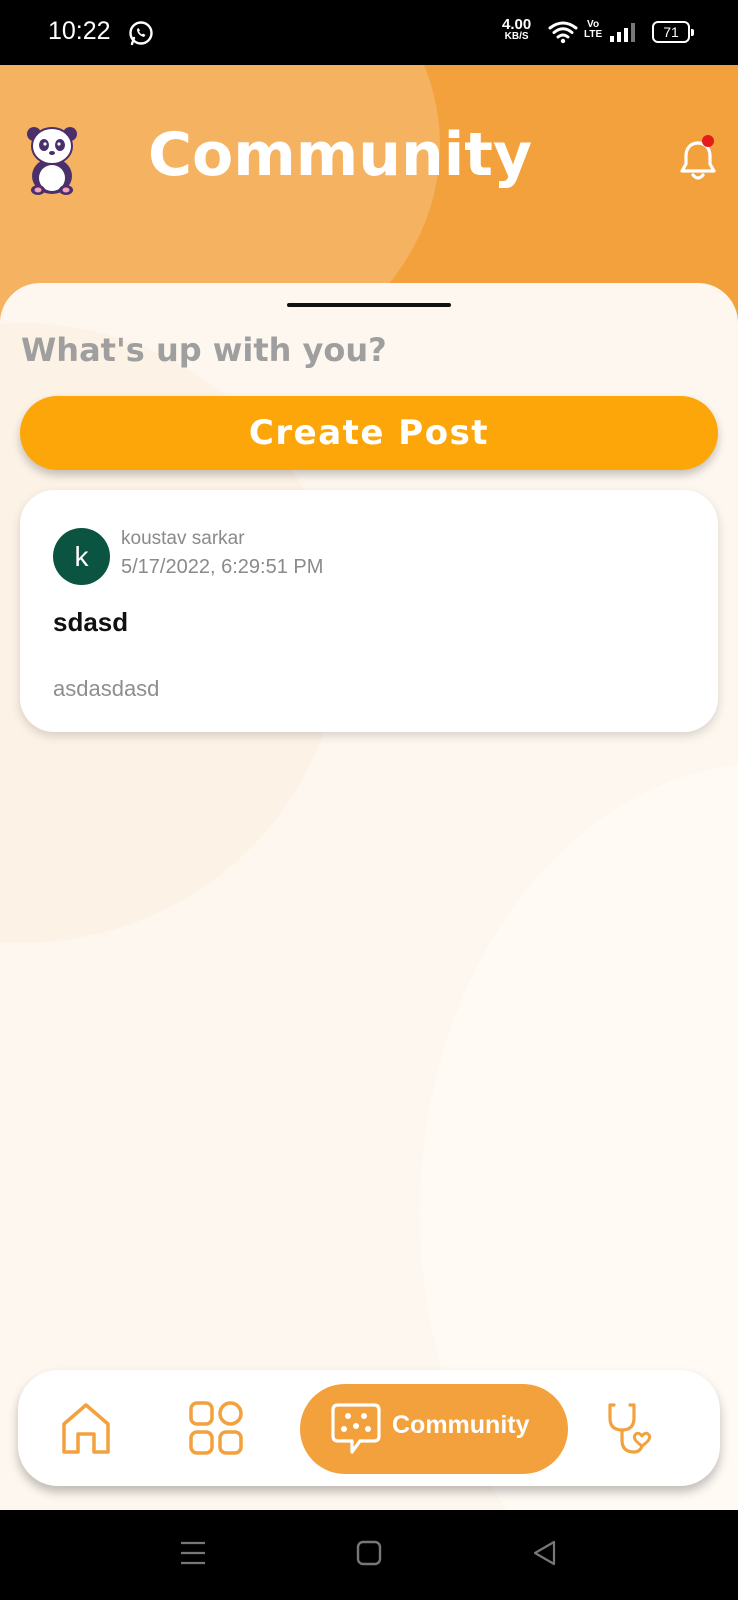 This screenshot has width=738, height=1600. What do you see at coordinates (563, 32) in the screenshot?
I see `wifi-icon` at bounding box center [563, 32].